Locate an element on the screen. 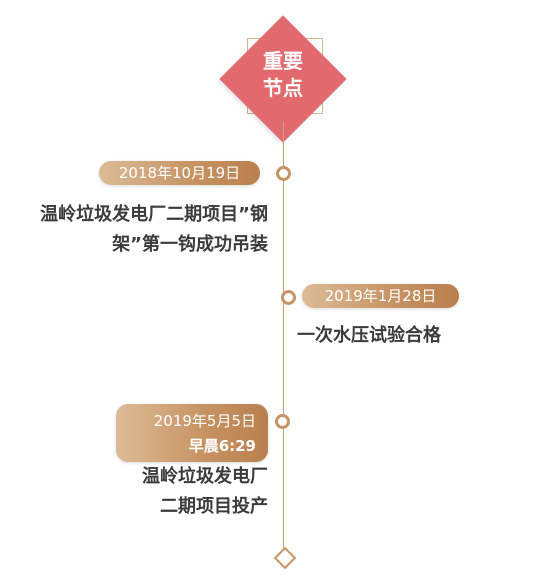  header-title-line1: 重要 is located at coordinates (283, 61).